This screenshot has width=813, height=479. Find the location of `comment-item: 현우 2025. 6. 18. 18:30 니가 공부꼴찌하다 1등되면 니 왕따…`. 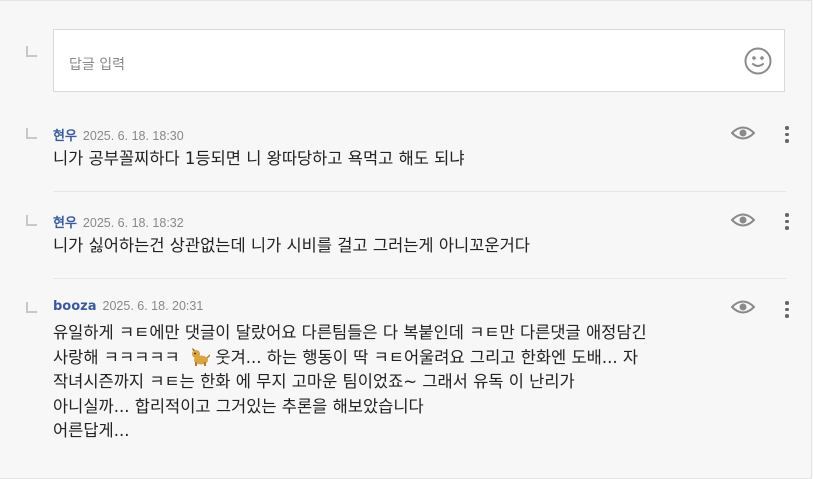

comment-item: 현우 2025. 6. 18. 18:30 니가 공부꼴찌하다 1등되면 니 왕따… is located at coordinates (423, 148).